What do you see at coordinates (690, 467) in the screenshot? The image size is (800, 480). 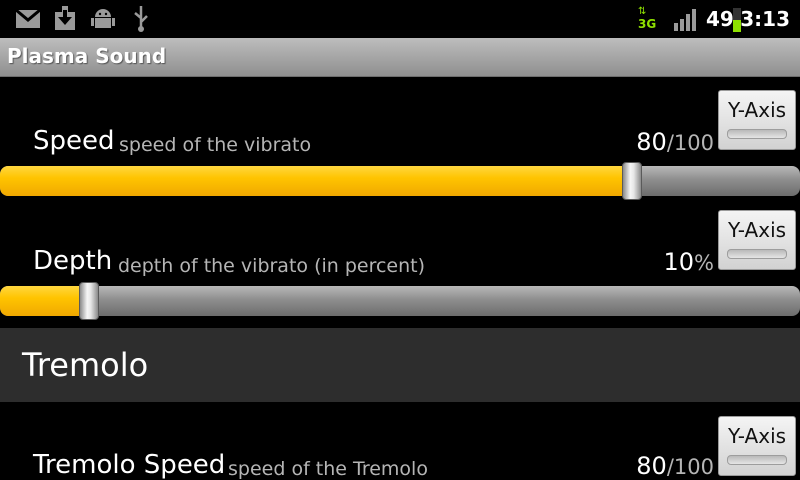 I see `tremolo-speed-value-suffix: /100` at bounding box center [690, 467].